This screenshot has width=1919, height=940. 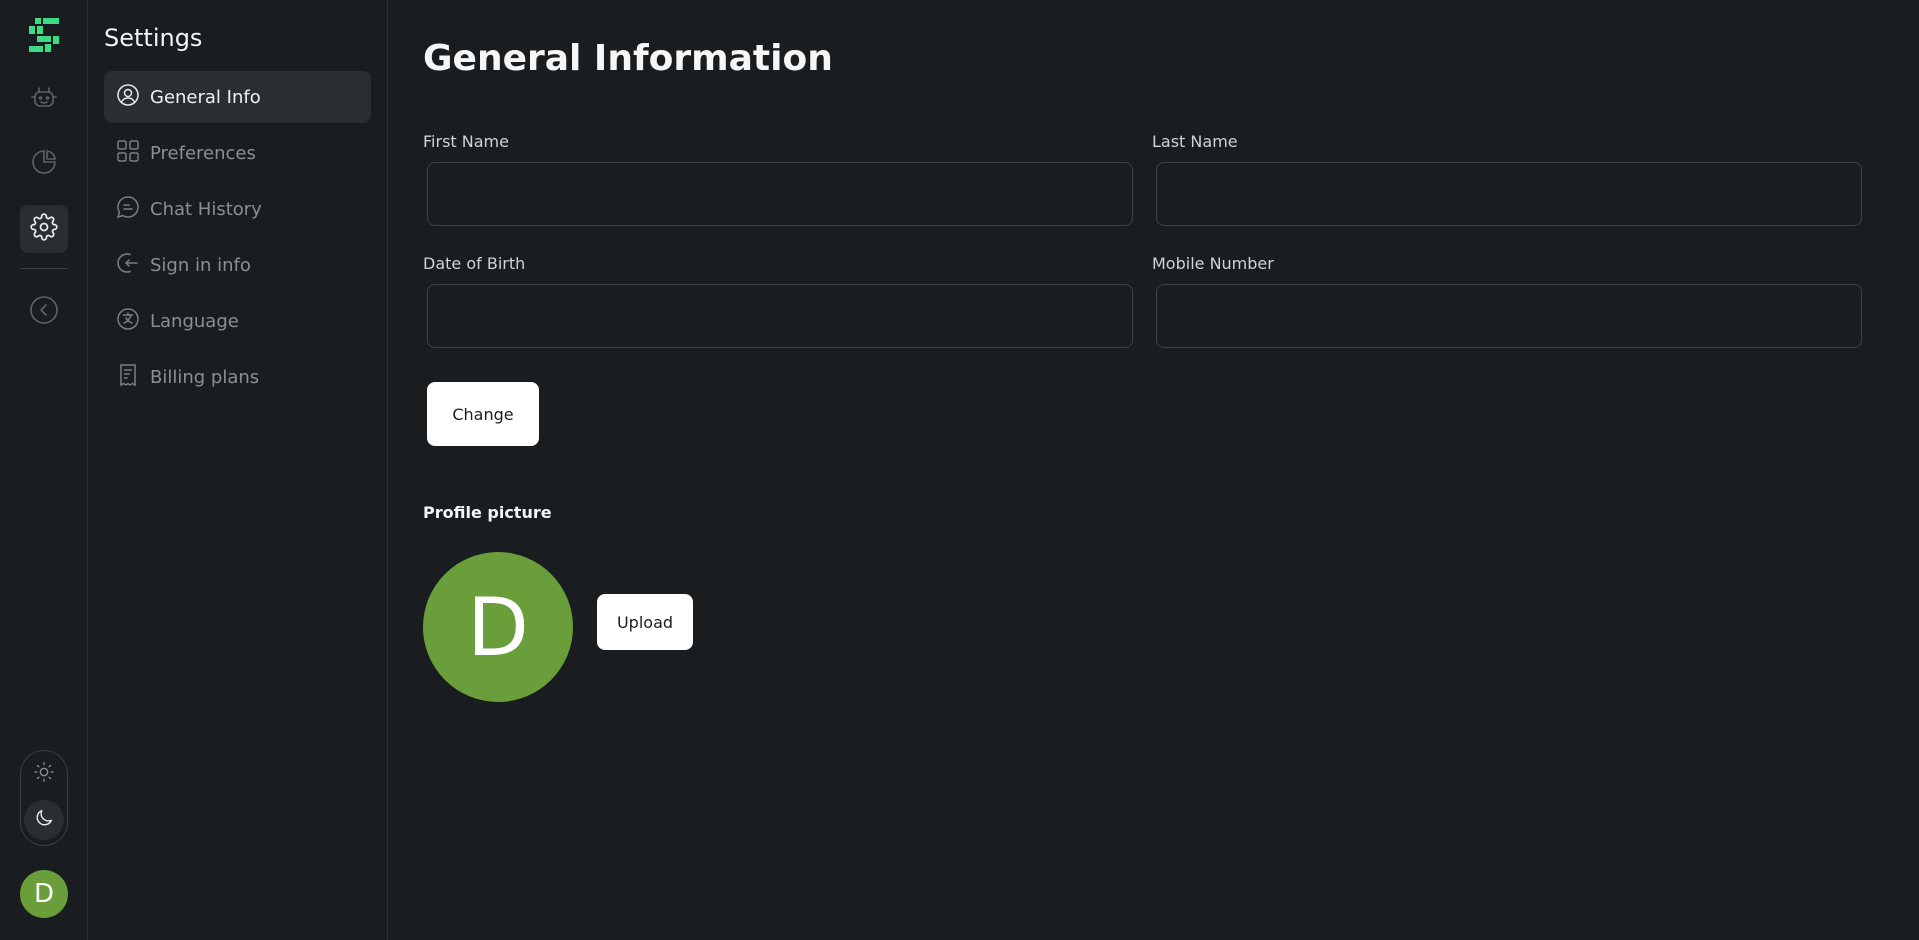 What do you see at coordinates (200, 265) in the screenshot?
I see `settings-item-label: Sign in info` at bounding box center [200, 265].